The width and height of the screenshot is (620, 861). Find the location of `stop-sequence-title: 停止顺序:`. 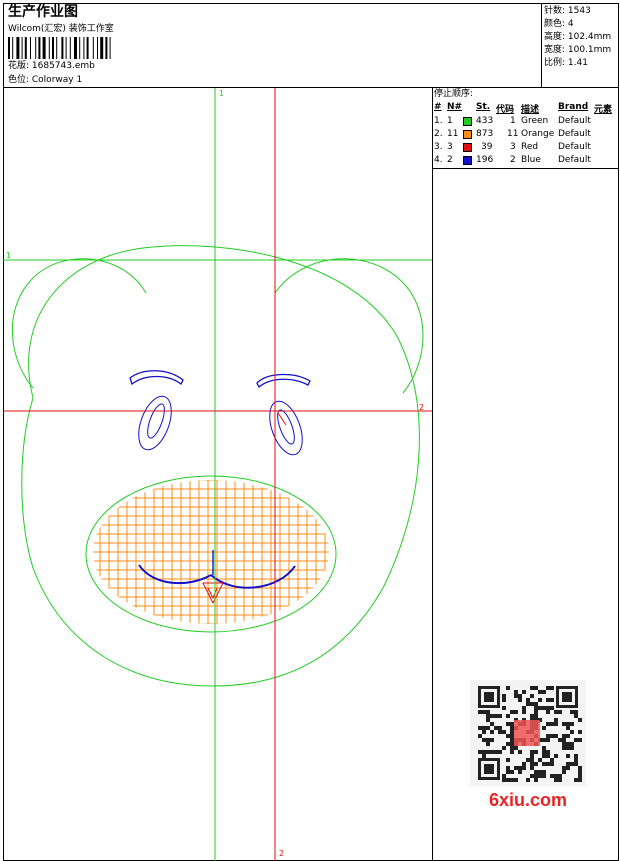

stop-sequence-title: 停止顺序: is located at coordinates (454, 94).